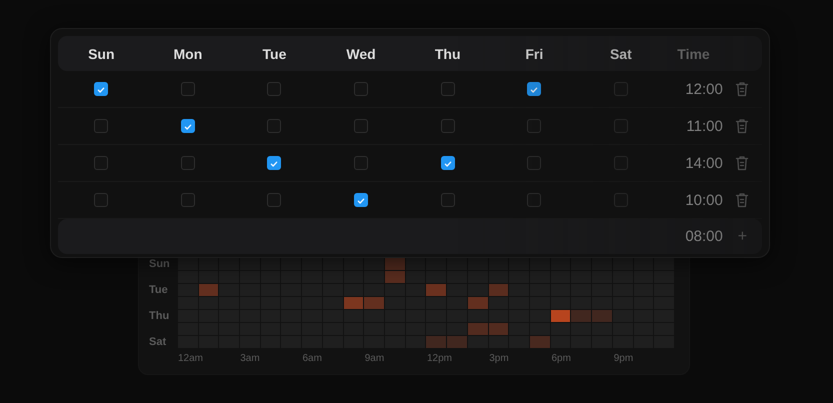 The height and width of the screenshot is (403, 833). Describe the element at coordinates (158, 290) in the screenshot. I see `day-label: Tue` at that location.